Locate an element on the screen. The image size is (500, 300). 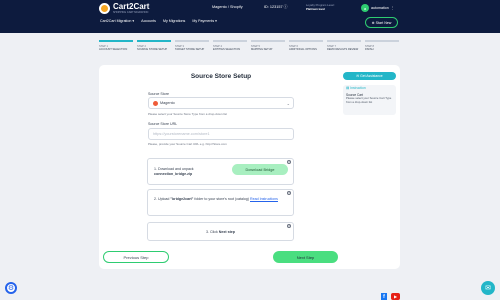
read-instructions-link: Read Instructions is located at coordinates (264, 199).